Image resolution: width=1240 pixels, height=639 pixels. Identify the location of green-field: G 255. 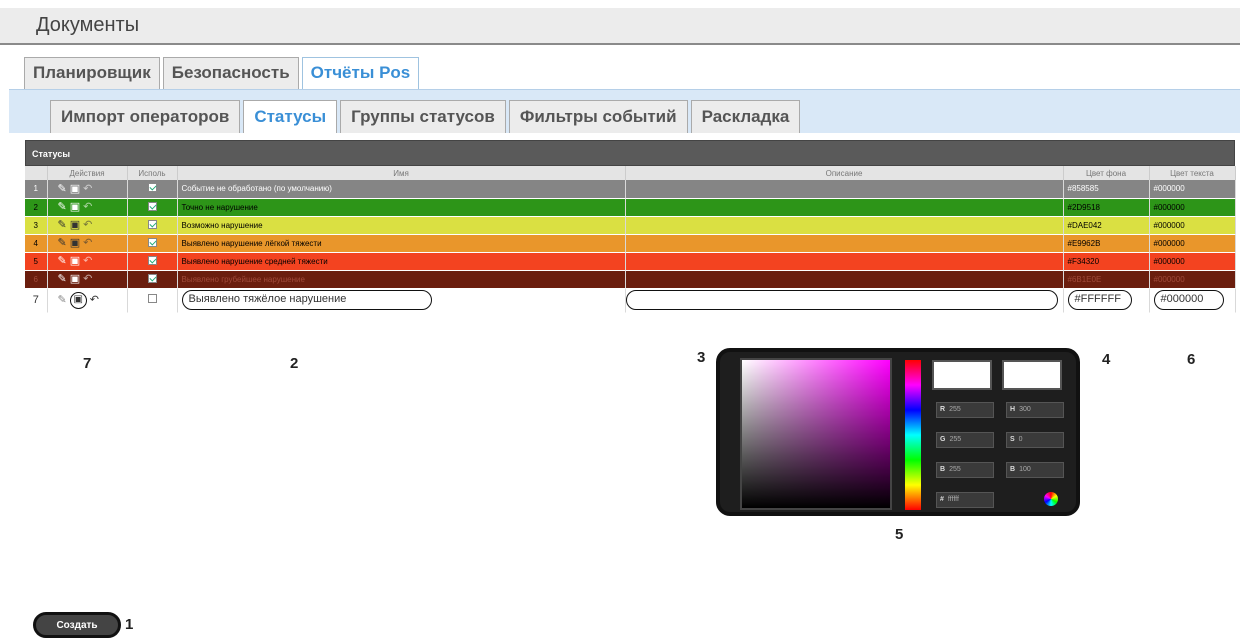
(965, 440).